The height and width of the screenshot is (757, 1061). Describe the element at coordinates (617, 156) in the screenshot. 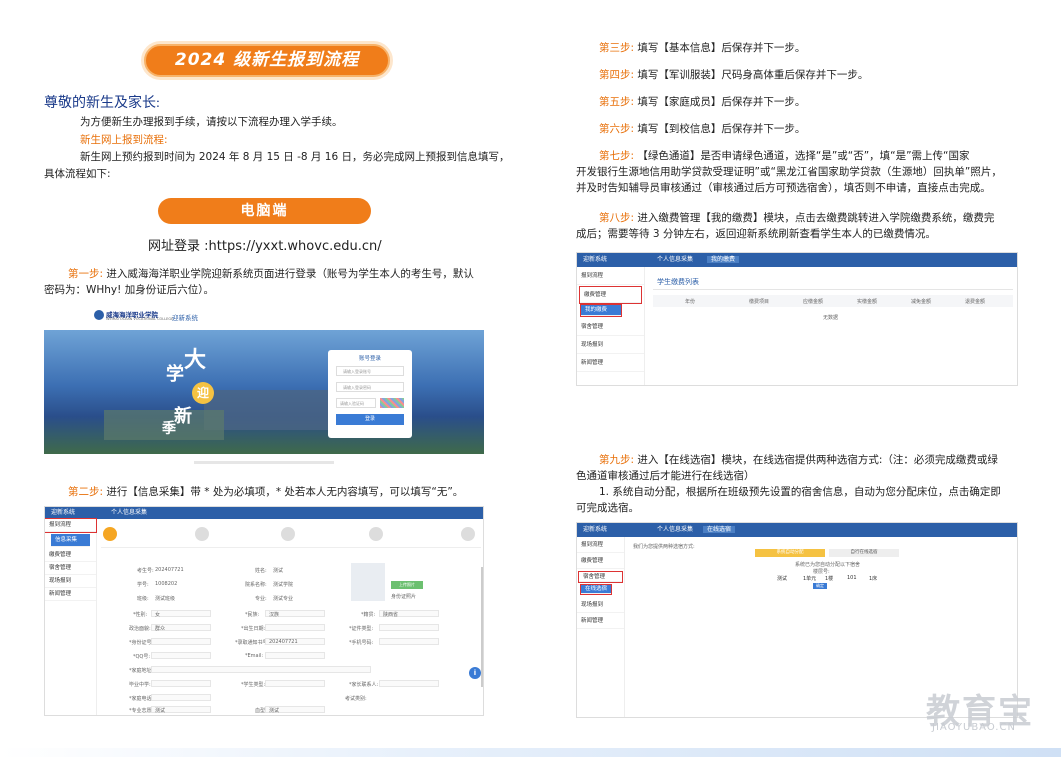

I see `step-7-label: 第七步:` at that location.